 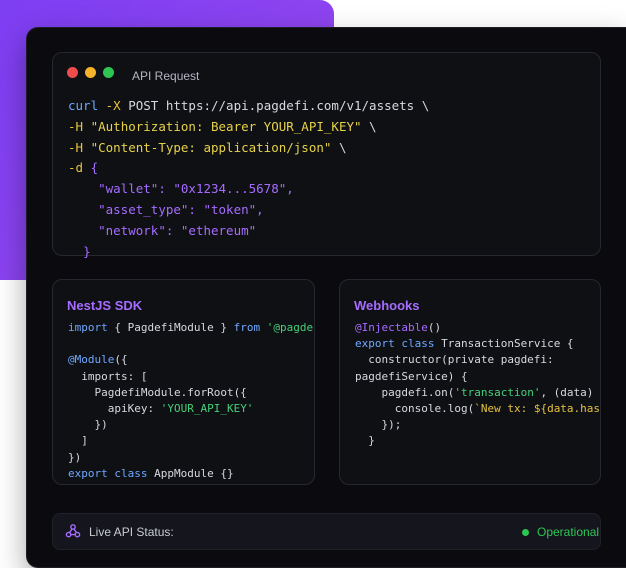 I want to click on code-line: console.log(`New tx: ${data.hash}`);, so click(x=478, y=409).